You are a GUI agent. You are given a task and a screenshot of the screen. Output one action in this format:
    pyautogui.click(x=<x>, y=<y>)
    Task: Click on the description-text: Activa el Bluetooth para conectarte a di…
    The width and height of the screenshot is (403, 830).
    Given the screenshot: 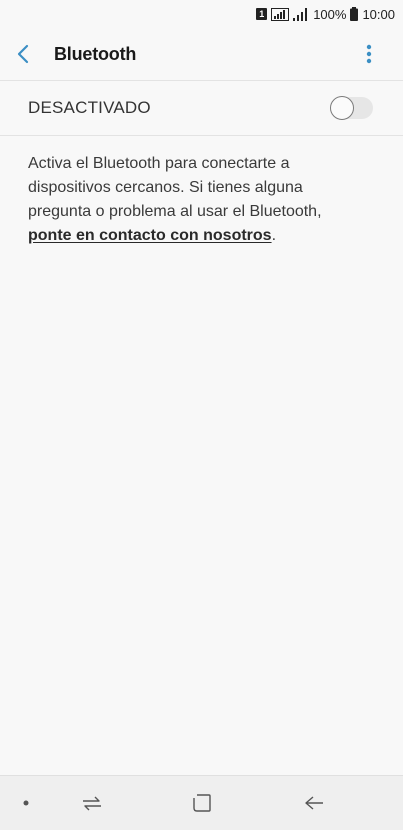 What is the action you would take?
    pyautogui.click(x=175, y=187)
    